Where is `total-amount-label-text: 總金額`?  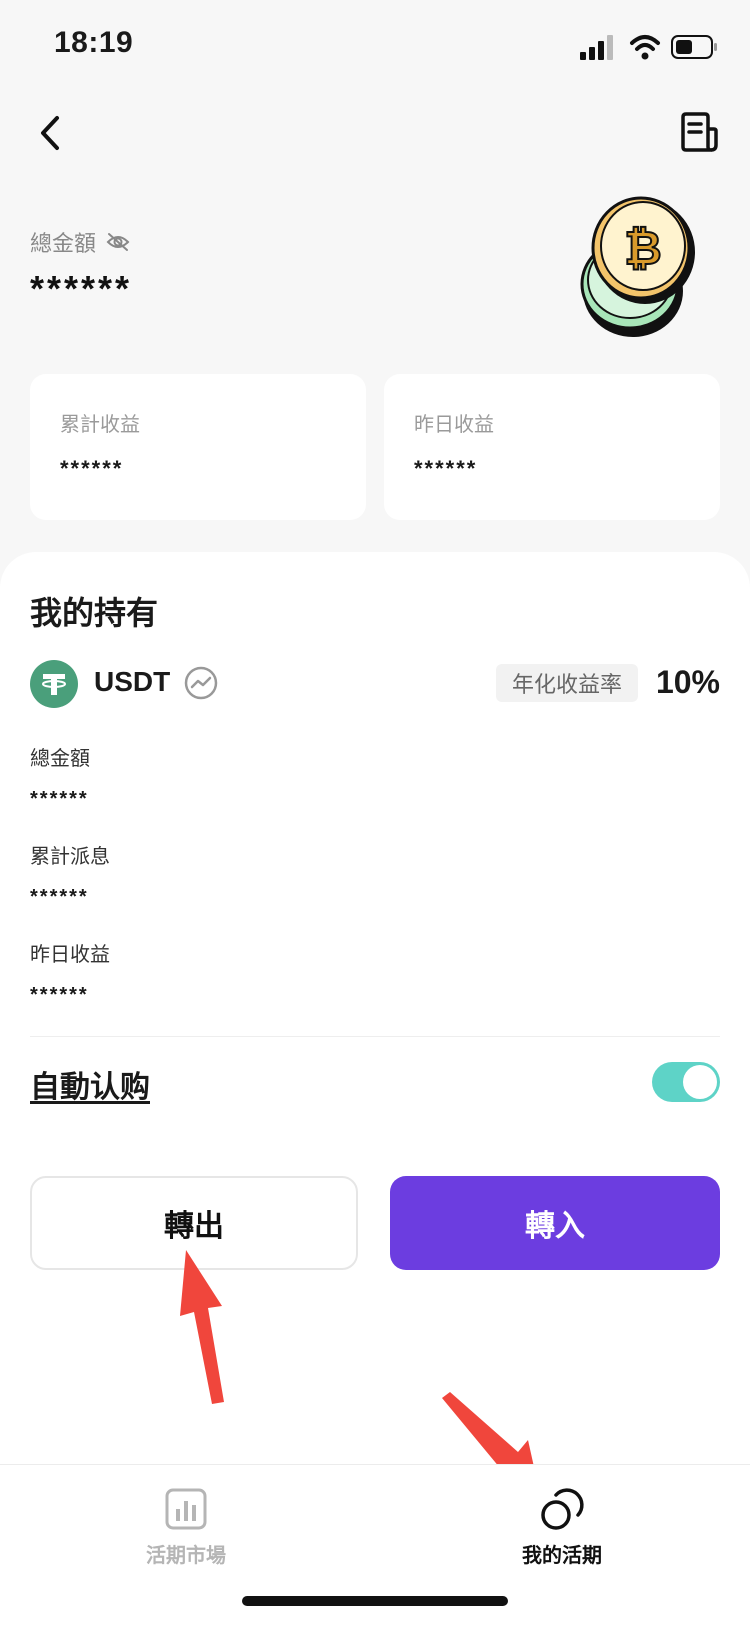
total-amount-label-text: 總金額 is located at coordinates (63, 243).